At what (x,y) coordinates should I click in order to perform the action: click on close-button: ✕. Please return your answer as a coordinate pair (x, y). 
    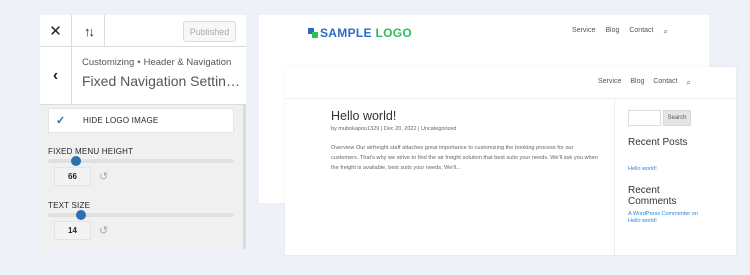
    Looking at the image, I should click on (56, 31).